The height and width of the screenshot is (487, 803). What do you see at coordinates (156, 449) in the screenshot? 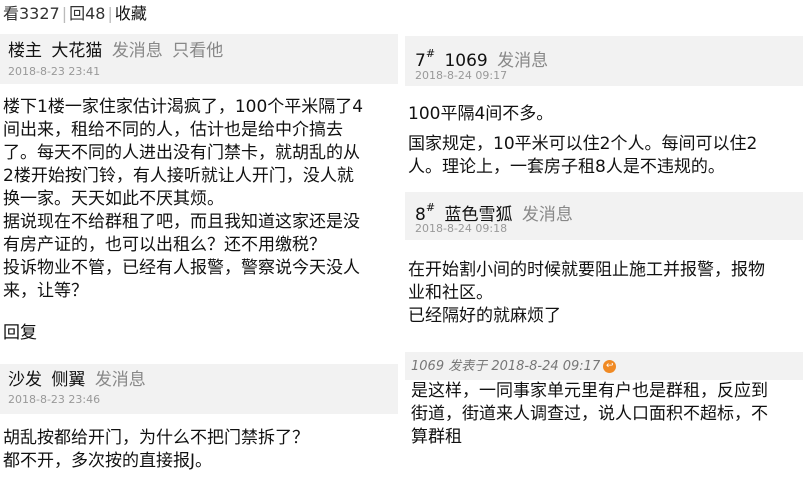
I see `post-body-sofa: 胡乱按都给开门，为什么不把门禁拆了？ 都不开，多次按的直接报J。` at bounding box center [156, 449].